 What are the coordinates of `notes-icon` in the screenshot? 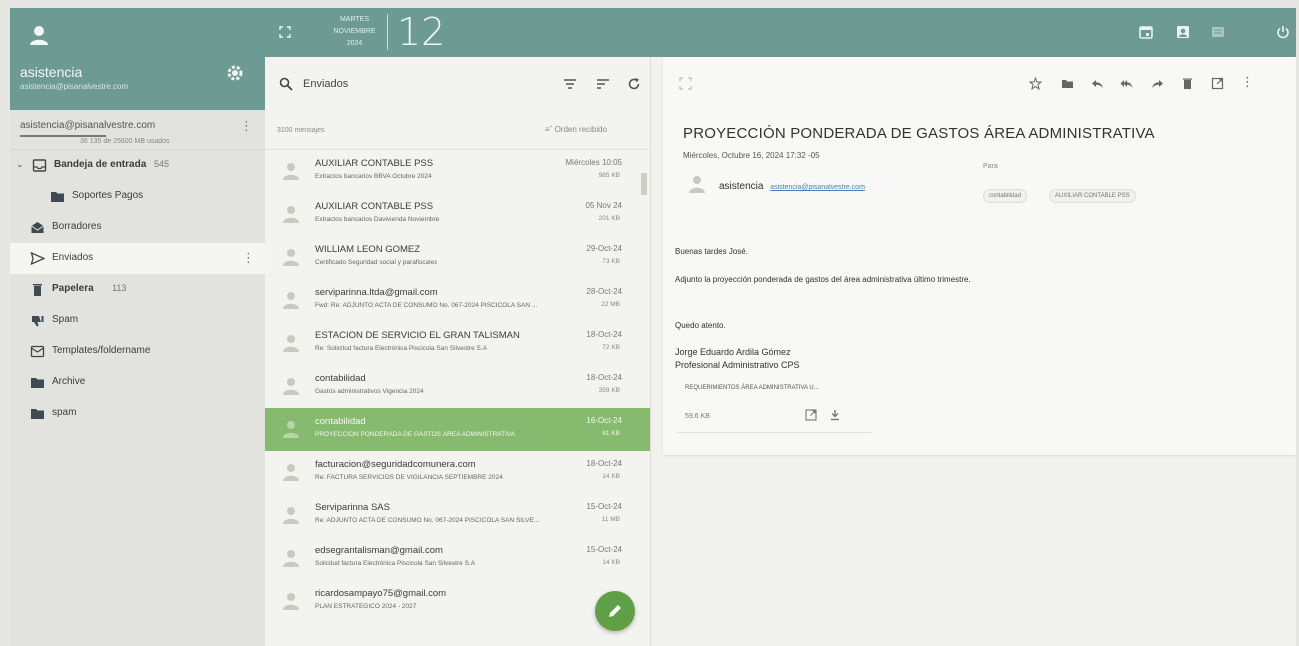 It's located at (1218, 32).